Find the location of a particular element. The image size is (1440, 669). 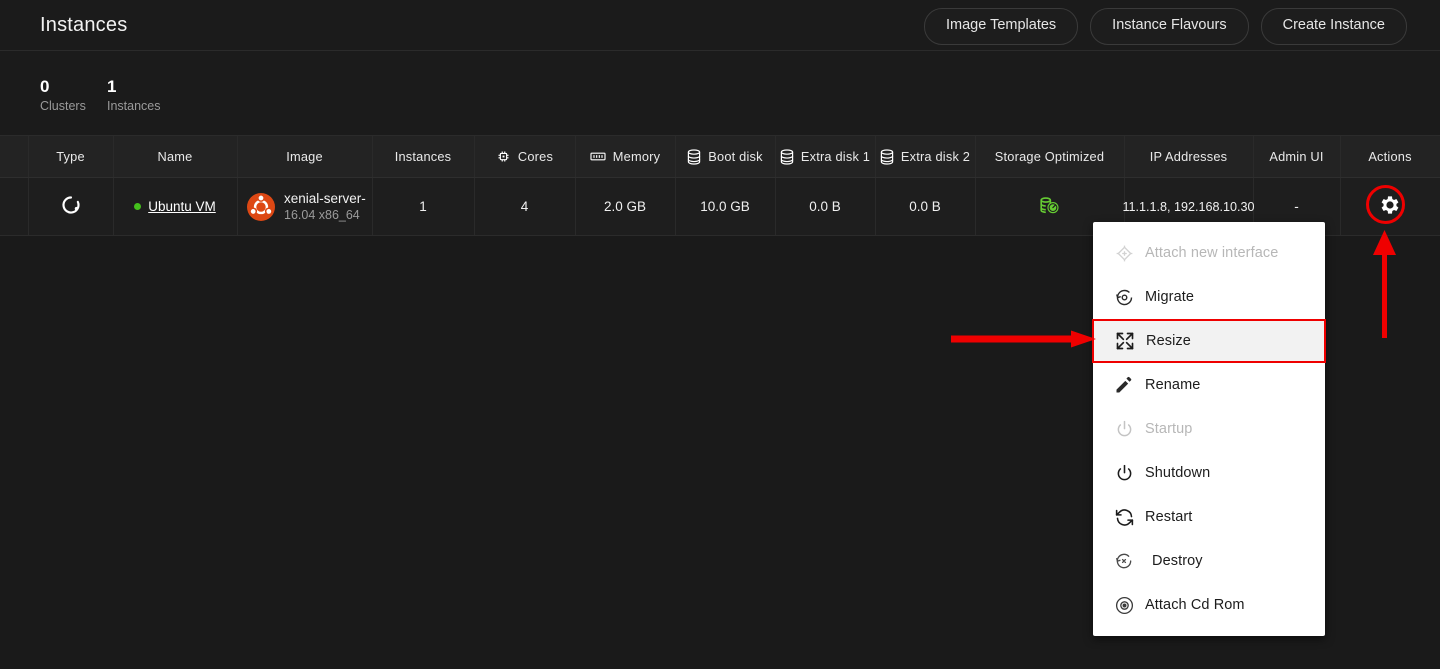

column-header-ip-addresses-label: IP Addresses is located at coordinates (1188, 156).